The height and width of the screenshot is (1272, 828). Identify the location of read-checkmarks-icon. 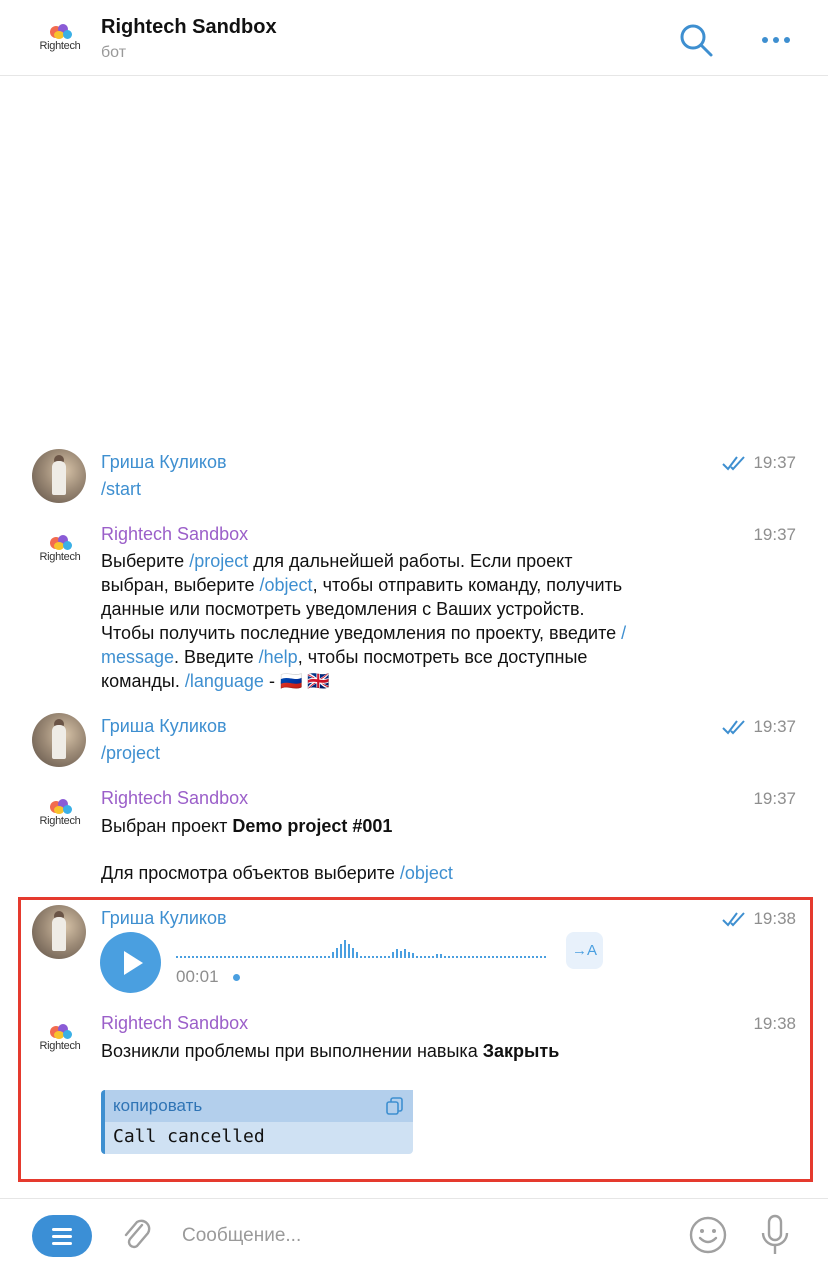
(733, 727).